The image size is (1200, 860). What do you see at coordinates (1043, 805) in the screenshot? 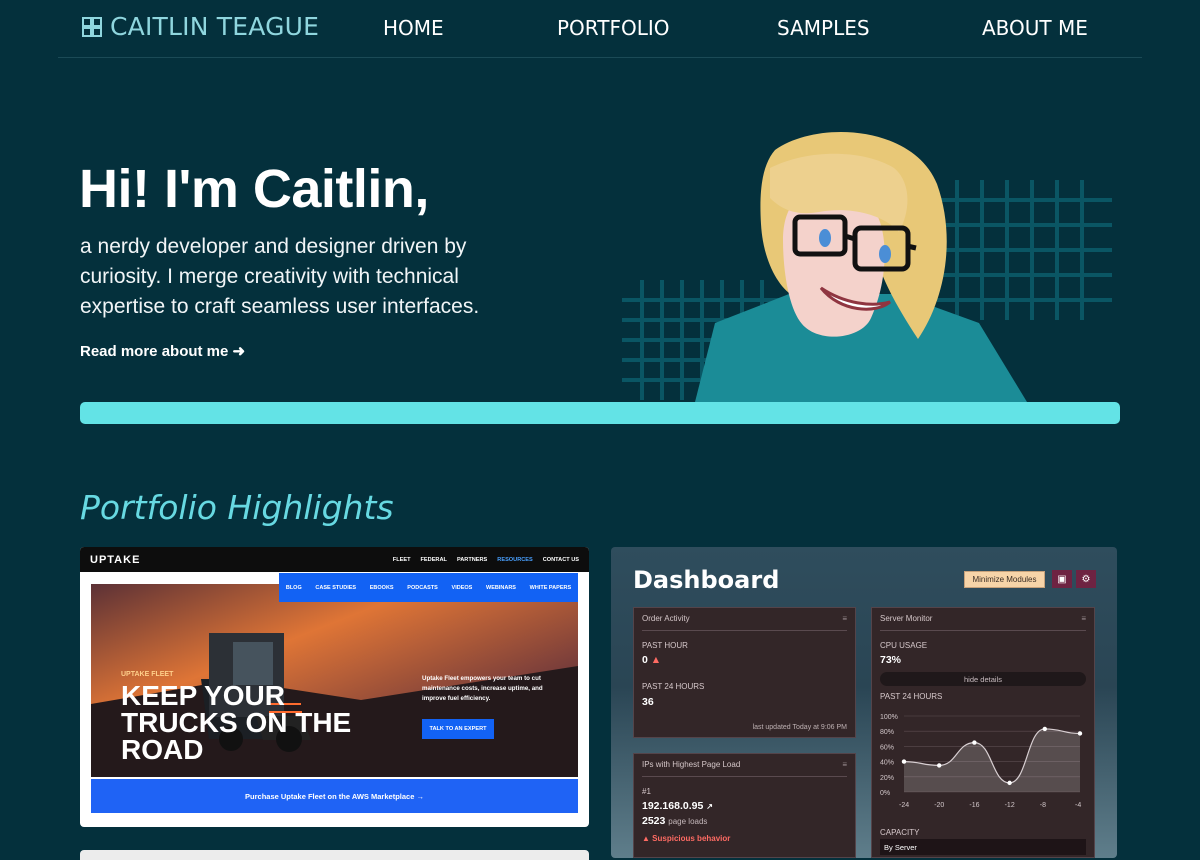
I see `x-tick-label: -8` at bounding box center [1043, 805].